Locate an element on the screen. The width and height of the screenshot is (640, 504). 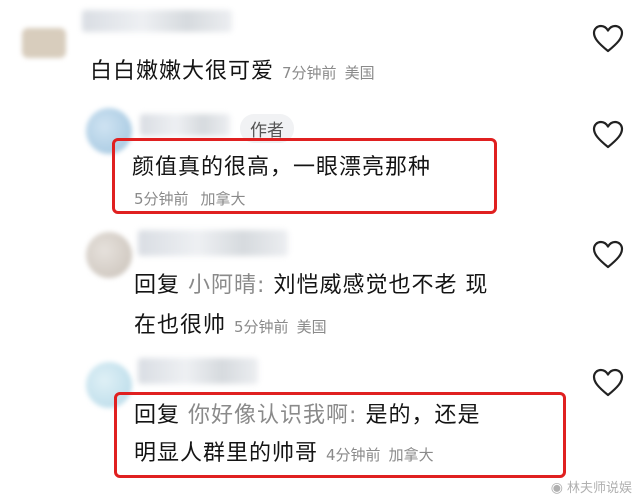
comment-body-line-1: 刘恺威感觉也不老 现 is located at coordinates (381, 285).